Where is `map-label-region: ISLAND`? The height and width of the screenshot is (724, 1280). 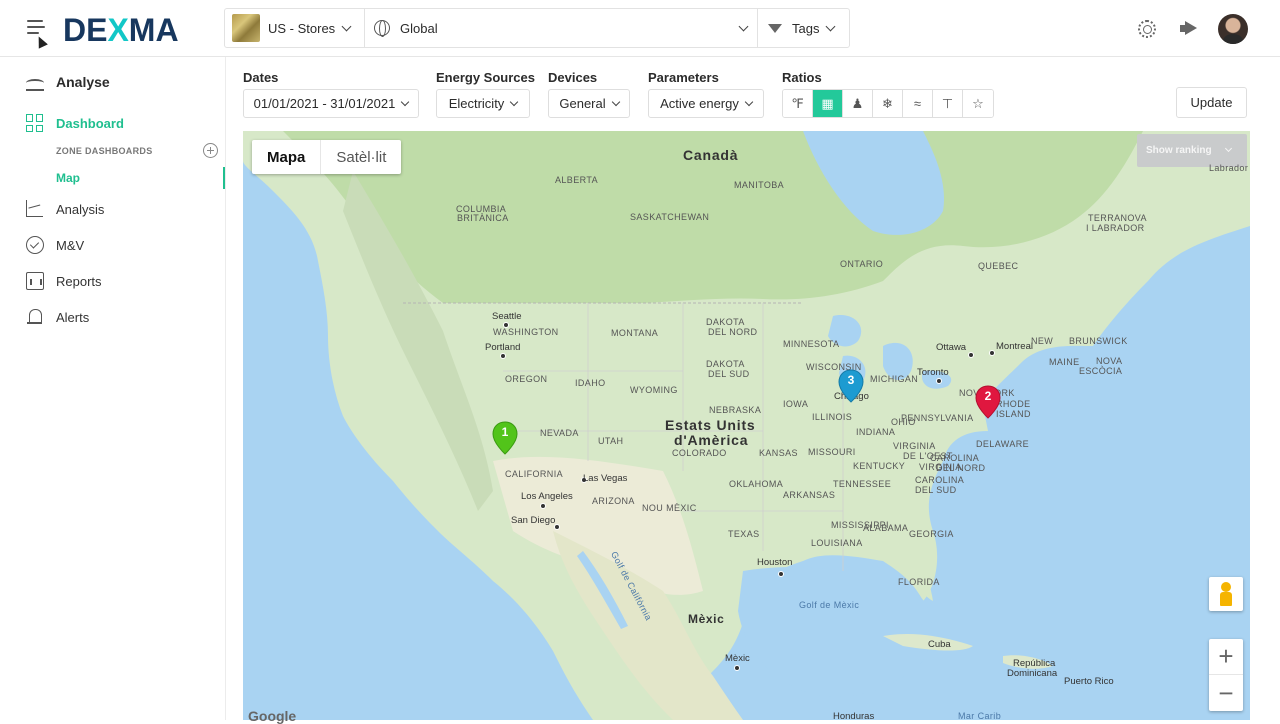 map-label-region: ISLAND is located at coordinates (1013, 414).